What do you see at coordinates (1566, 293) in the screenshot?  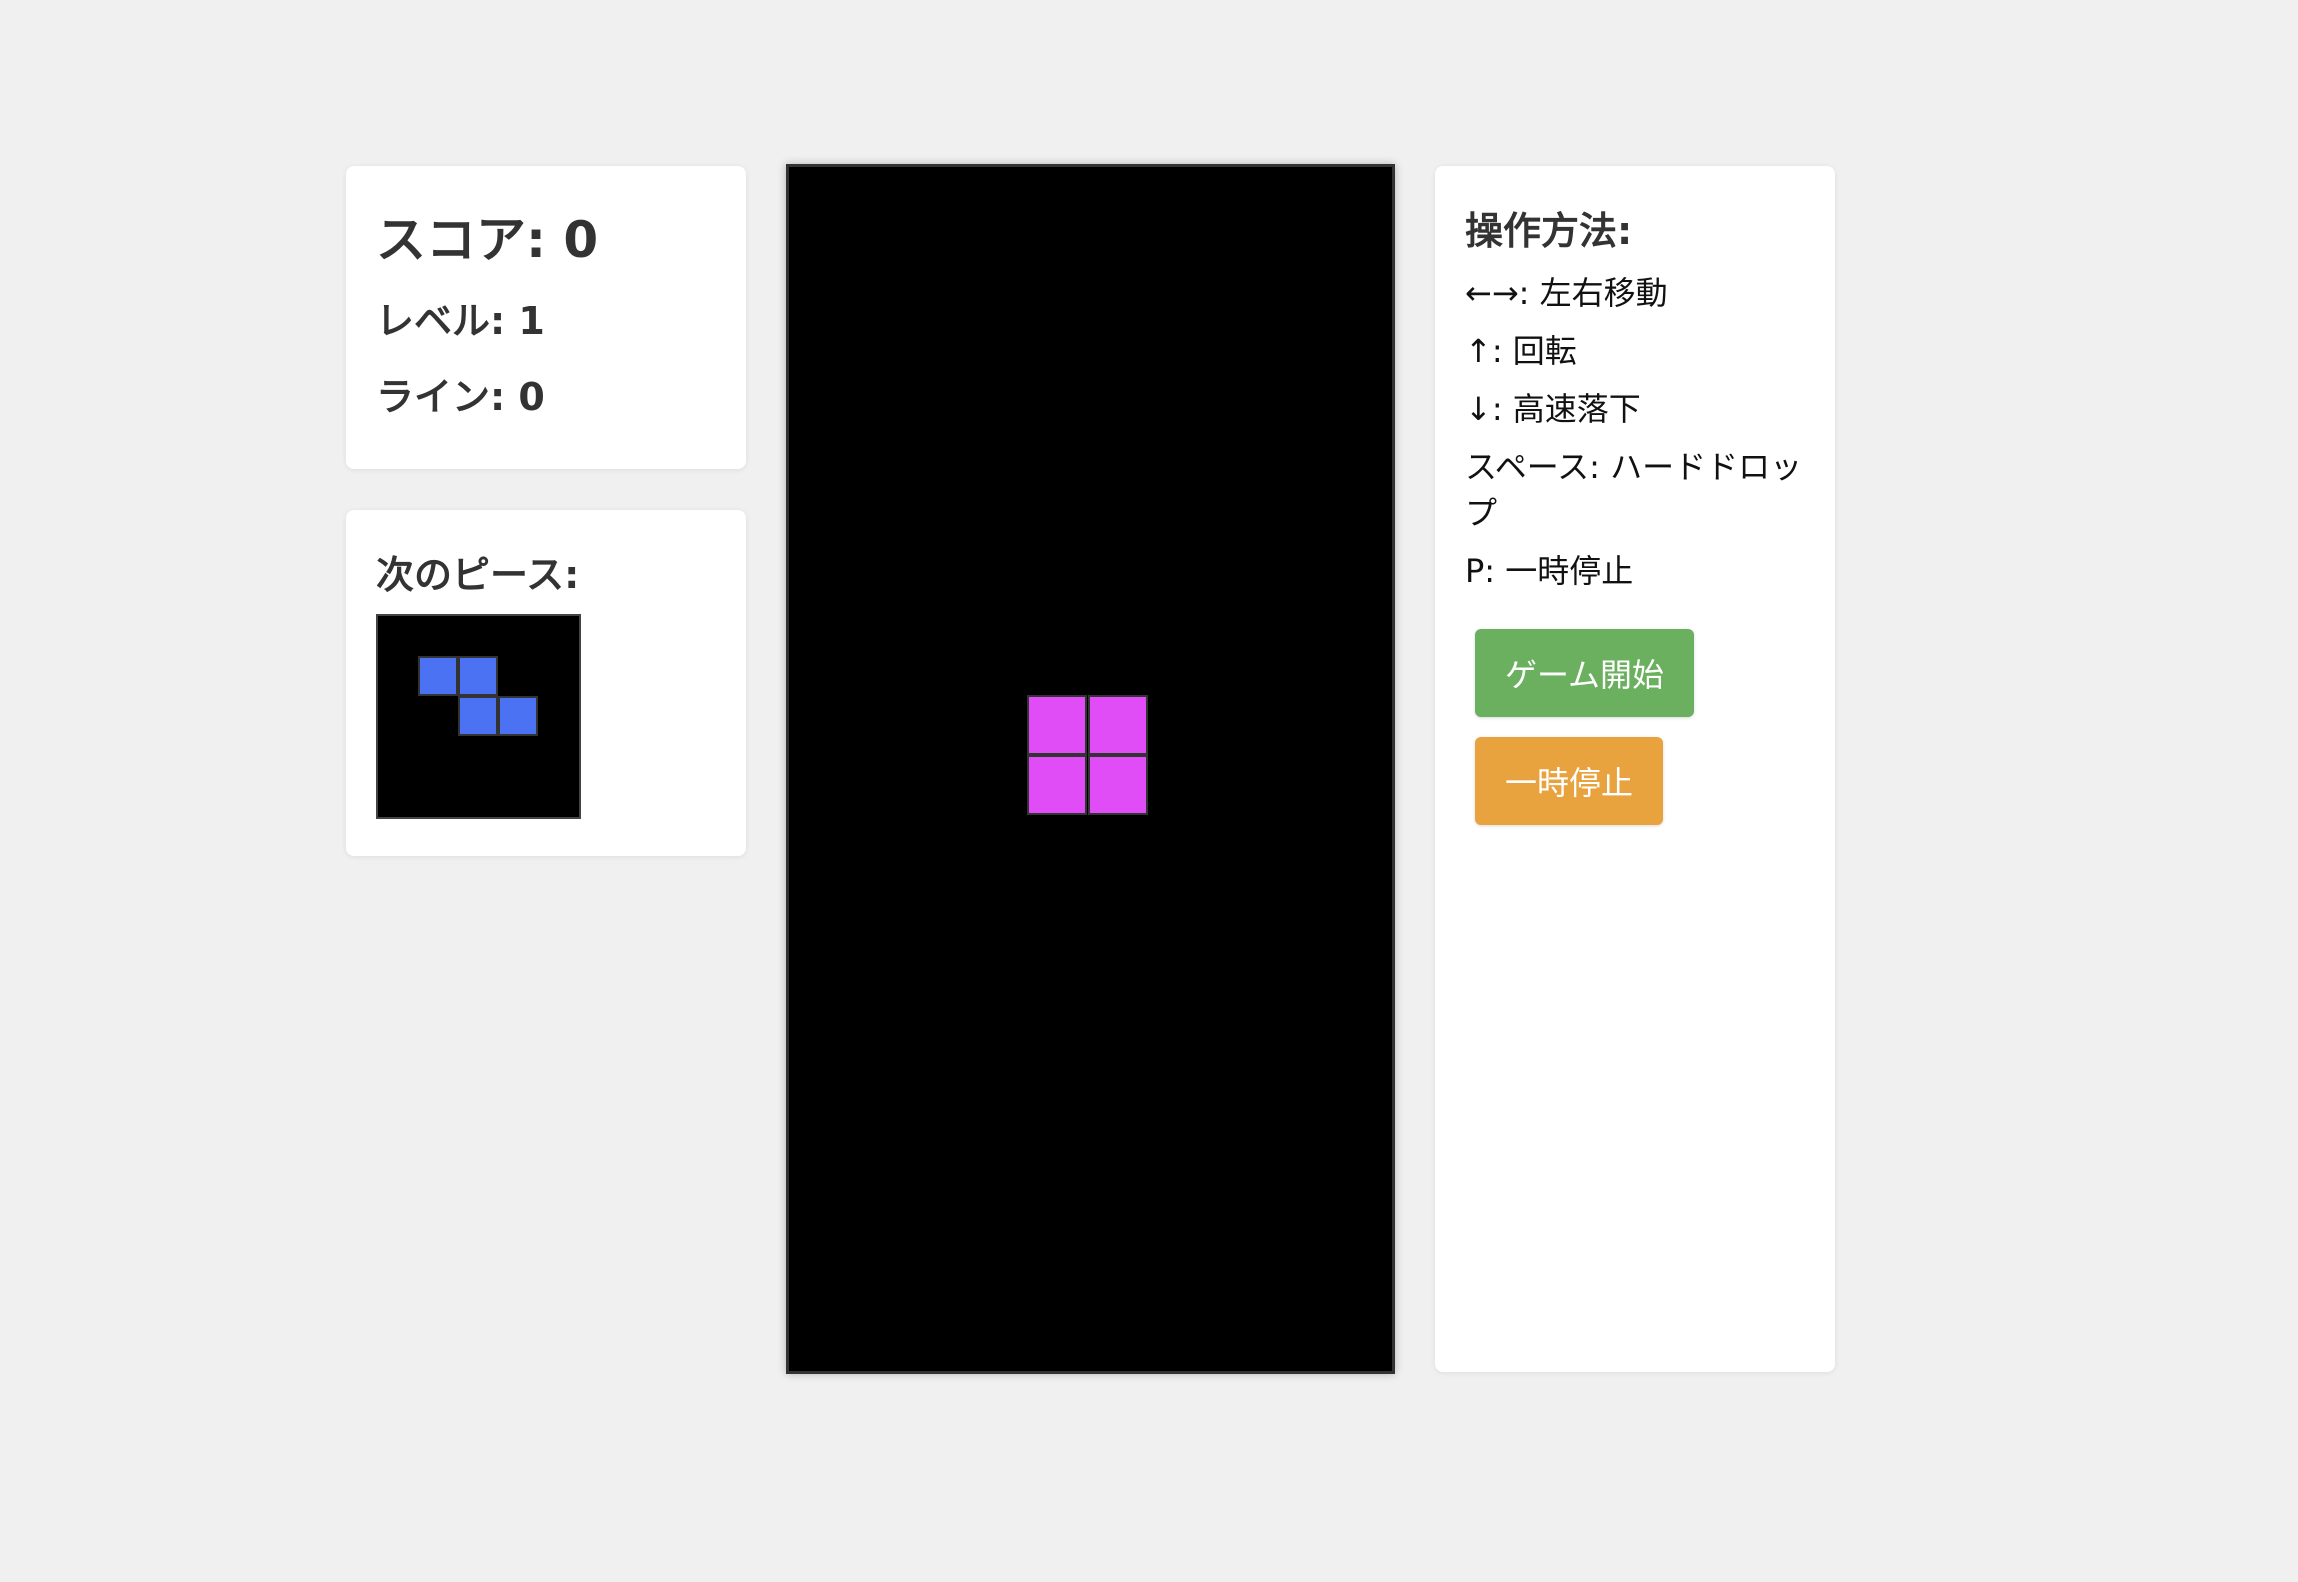 I see `control-move: ←→: 左右移動` at bounding box center [1566, 293].